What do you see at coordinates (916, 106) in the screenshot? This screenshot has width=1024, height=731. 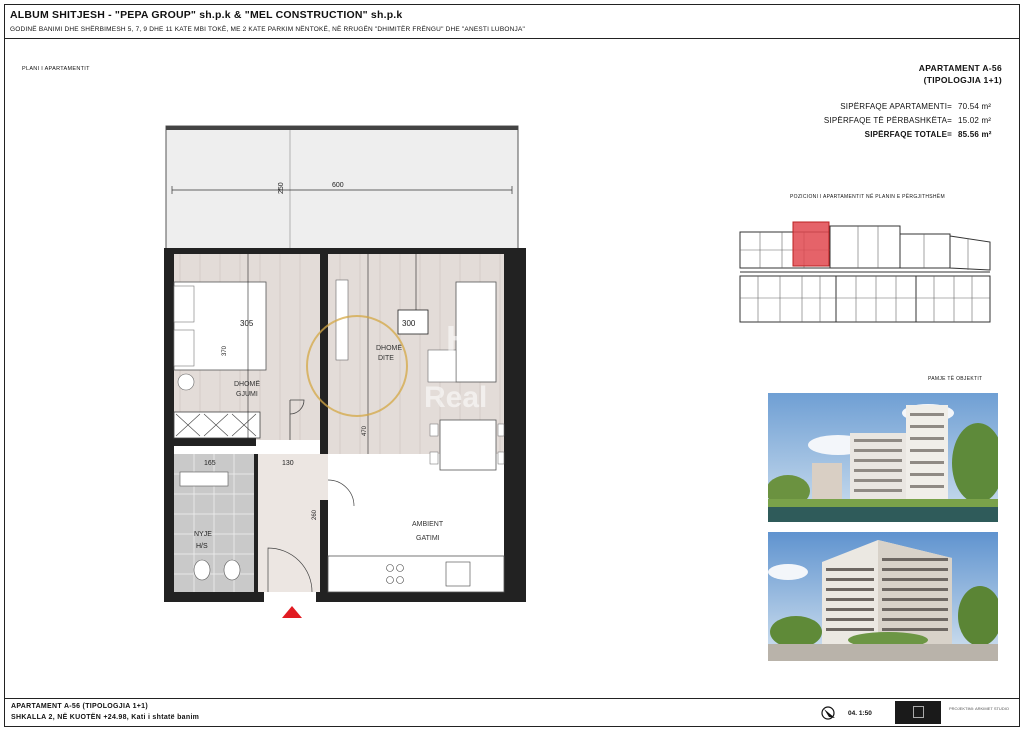 I see `area-row-apartment: SIPËRFAQE APARTAMENTI= 70.54 m²` at bounding box center [916, 106].